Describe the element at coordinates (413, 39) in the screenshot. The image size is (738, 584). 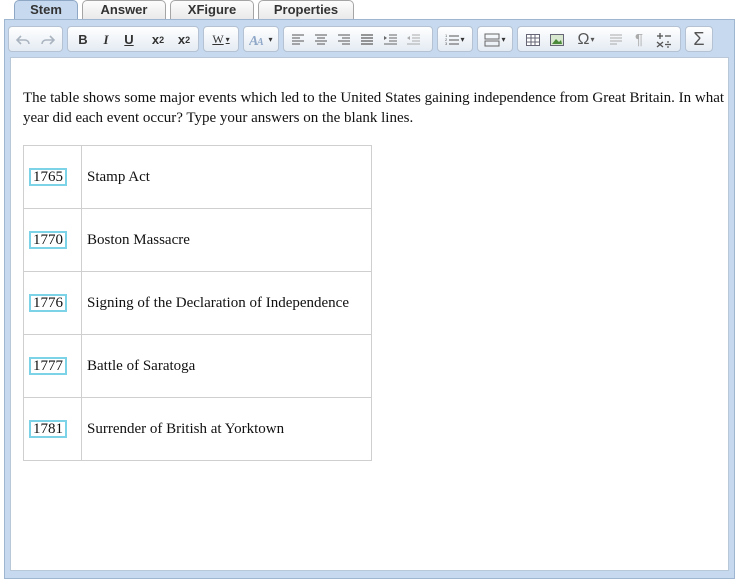
I see `outdent-icon` at that location.